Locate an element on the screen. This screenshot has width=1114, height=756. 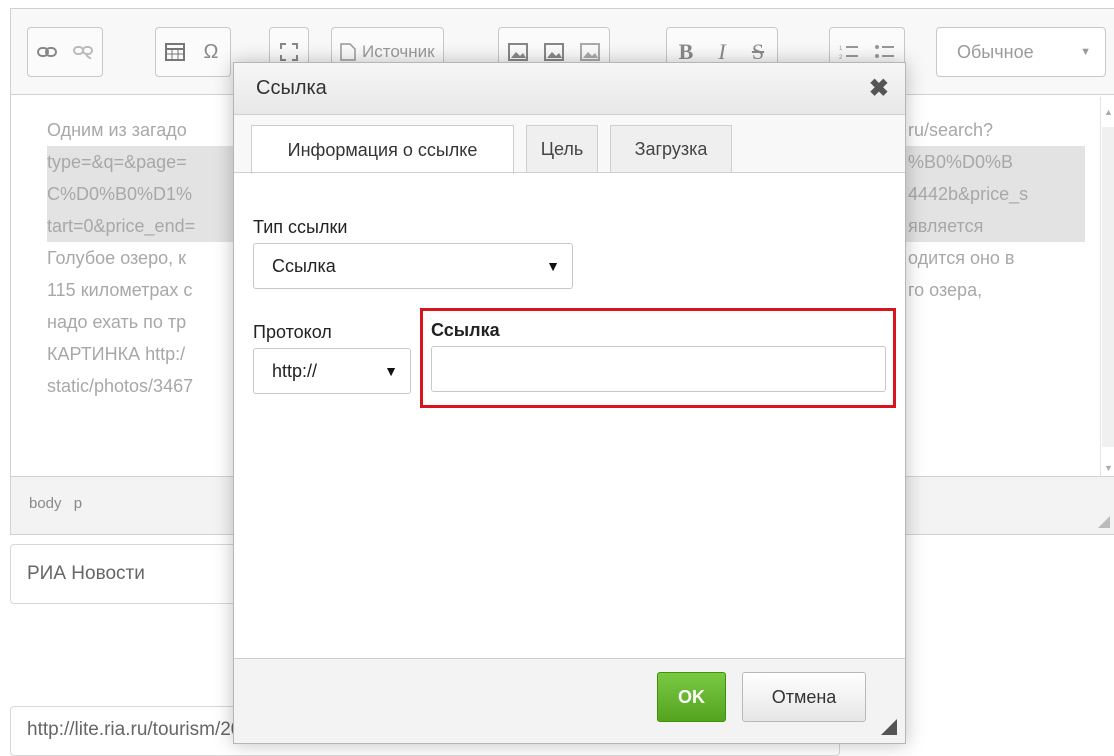
tab-target: Цель is located at coordinates (562, 149).